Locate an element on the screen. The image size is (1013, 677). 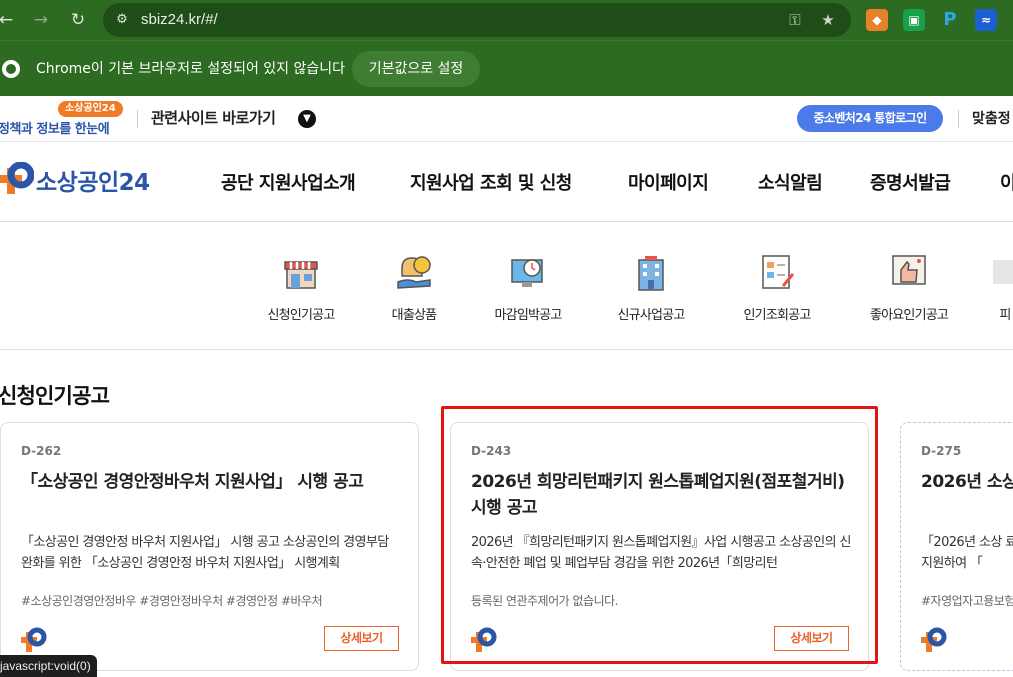
quick-liked: 좋아요인기공고 is located at coordinates (909, 292).